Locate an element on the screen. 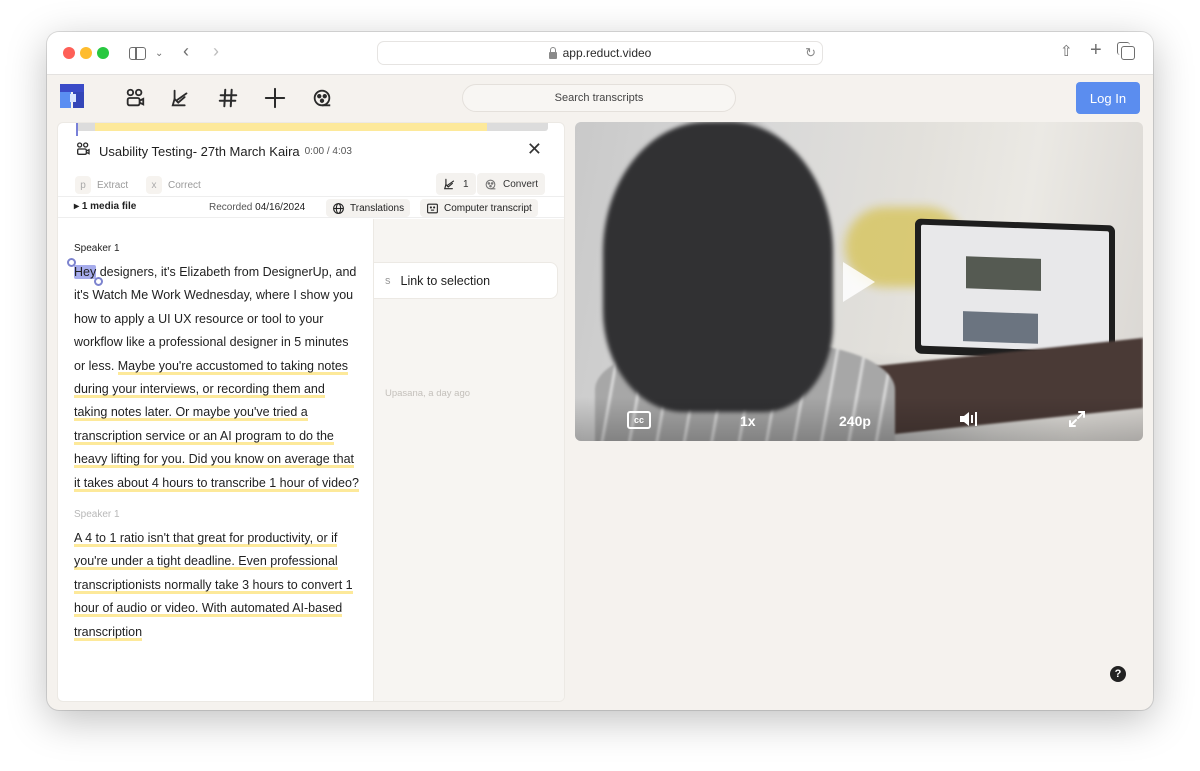 The height and width of the screenshot is (771, 1200). selected-word: Hey is located at coordinates (85, 272).